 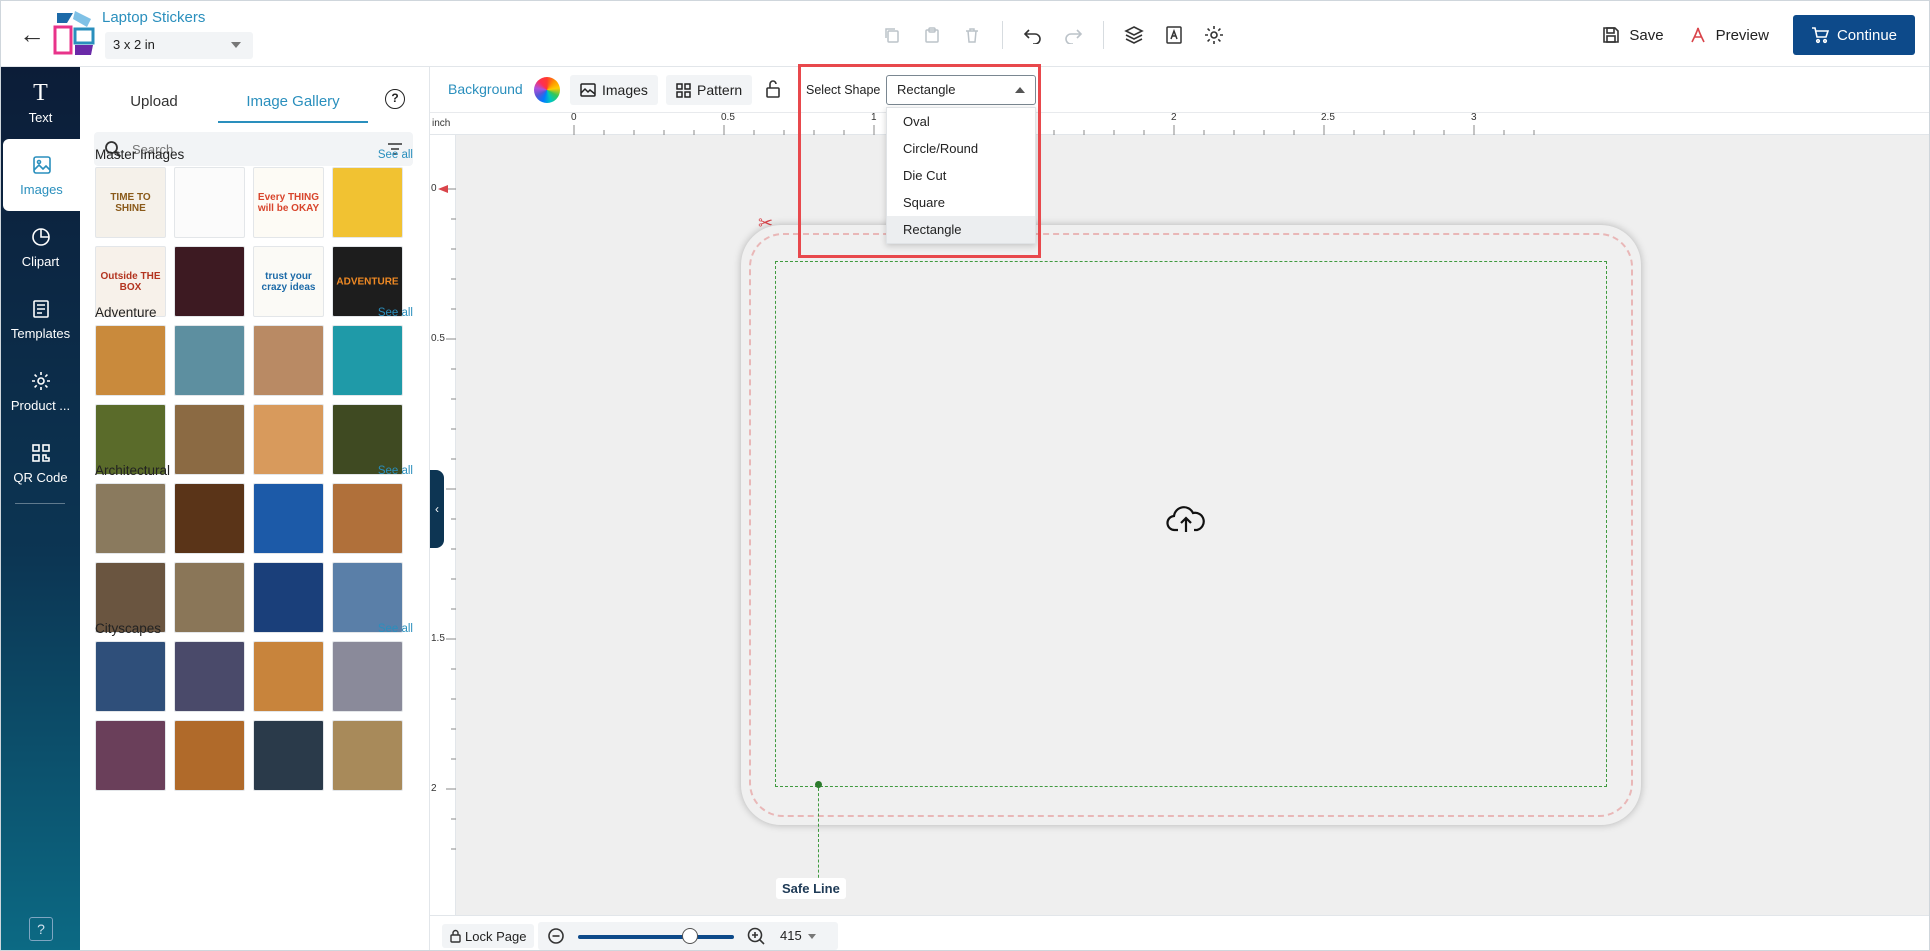 I want to click on rail-item-images: Images, so click(x=41, y=175).